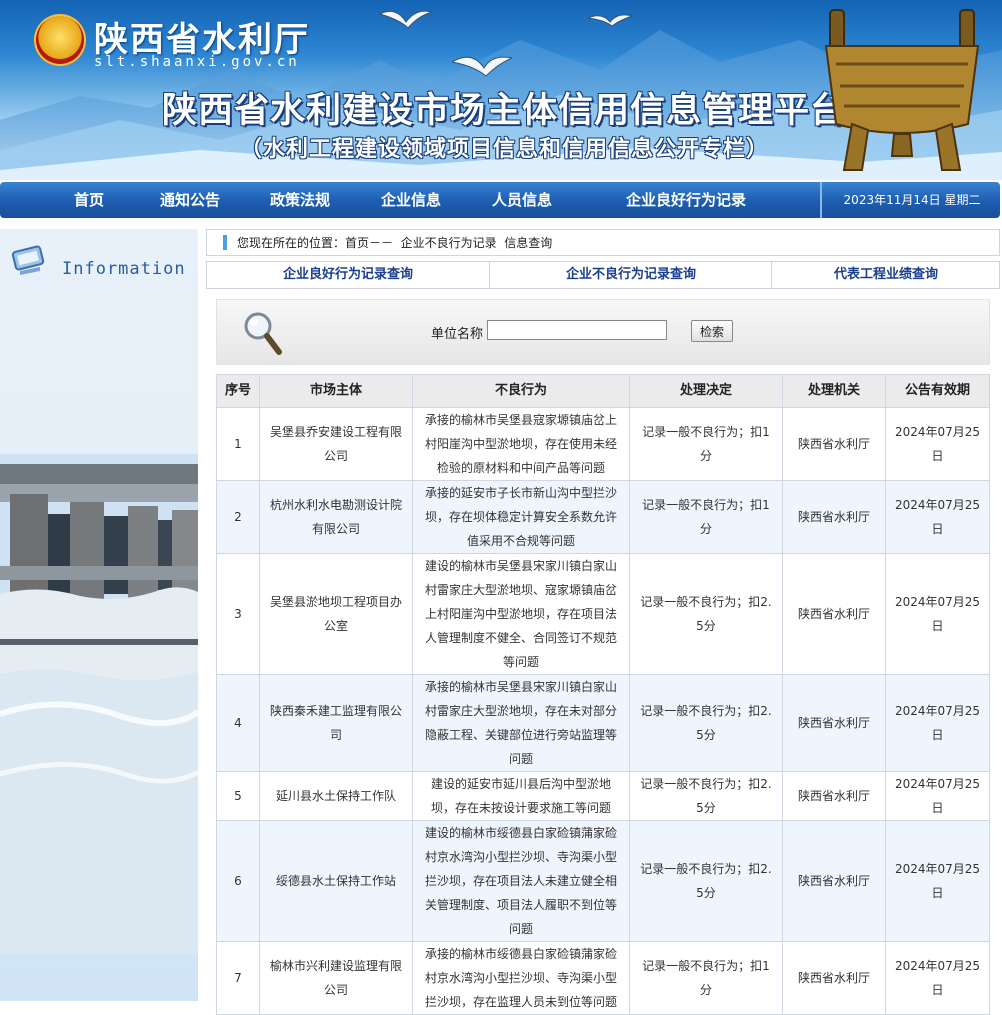 Image resolution: width=1002 pixels, height=1015 pixels. I want to click on company-name-input, so click(577, 330).